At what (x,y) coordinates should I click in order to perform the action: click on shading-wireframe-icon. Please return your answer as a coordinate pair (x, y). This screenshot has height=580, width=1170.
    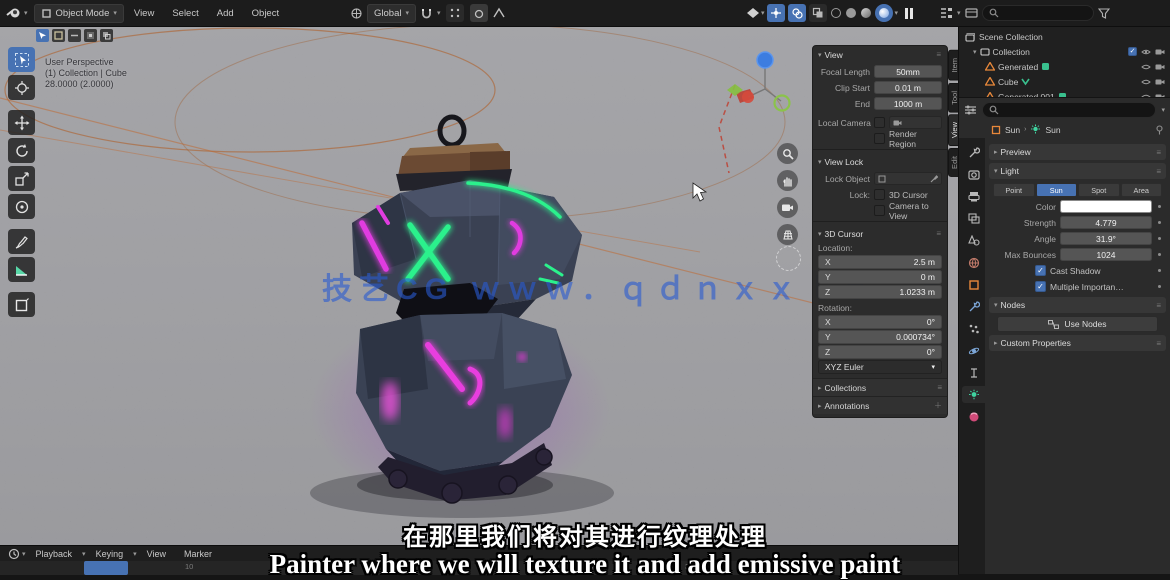
    Looking at the image, I should click on (835, 13).